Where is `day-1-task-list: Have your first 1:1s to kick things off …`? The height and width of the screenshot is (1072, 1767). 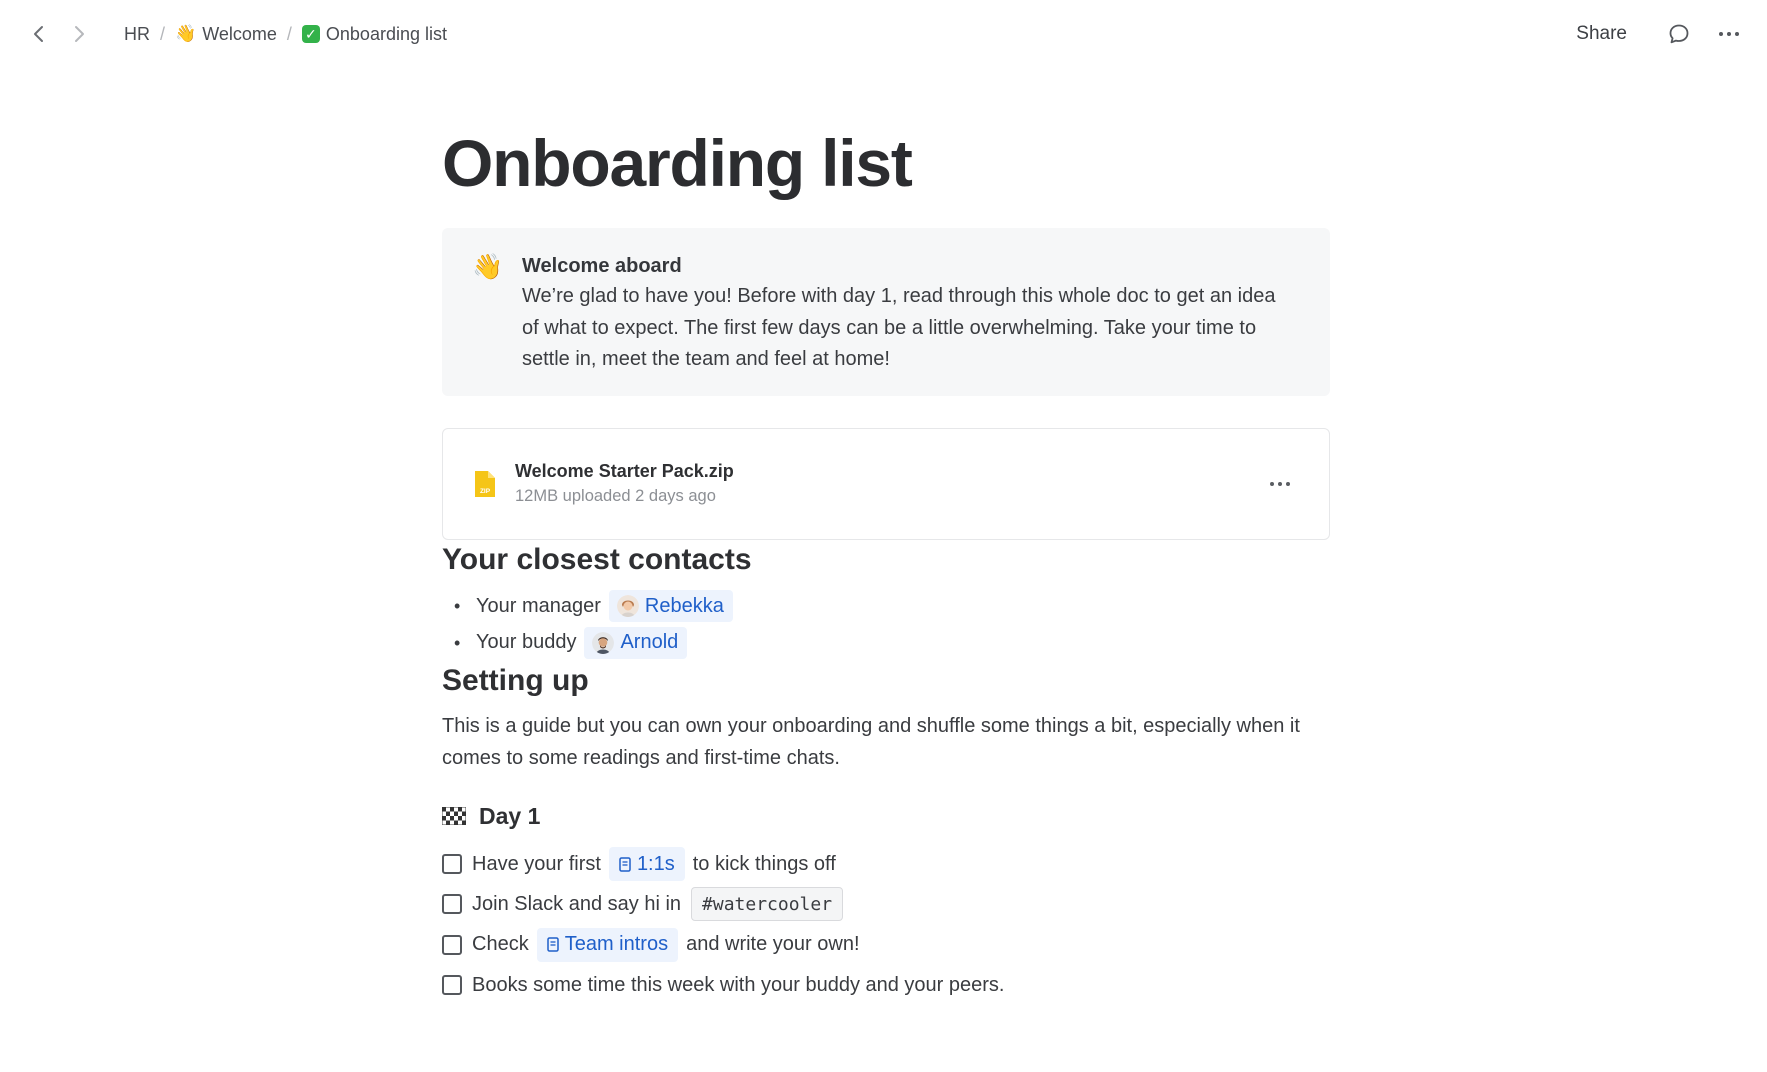 day-1-task-list: Have your first 1:1s to kick things off … is located at coordinates (886, 924).